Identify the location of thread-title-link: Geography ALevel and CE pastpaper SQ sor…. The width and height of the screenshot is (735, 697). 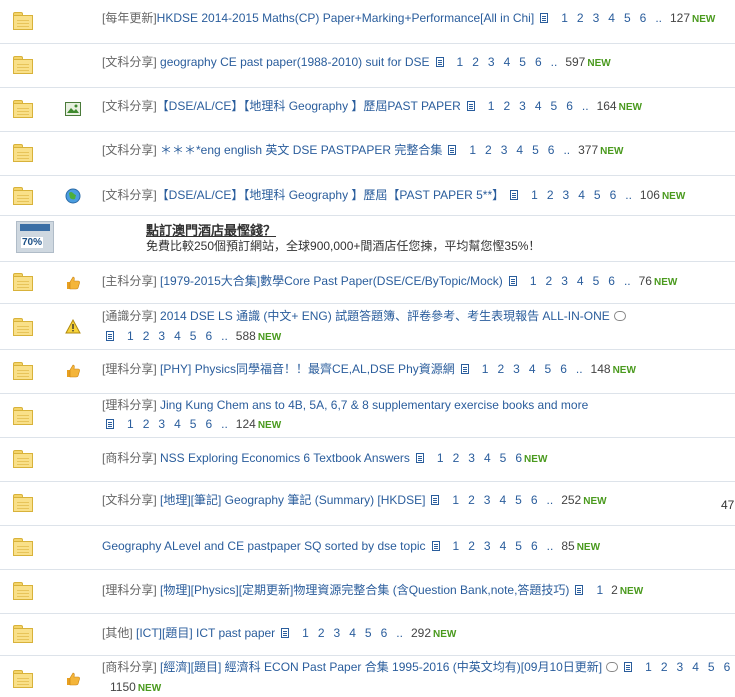
(264, 546).